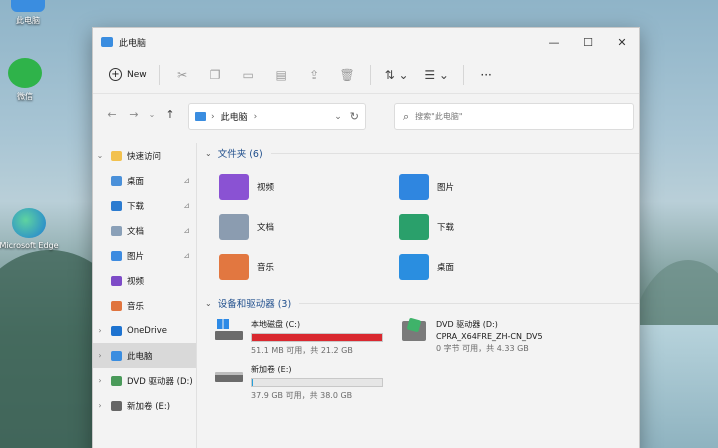 The image size is (718, 448). What do you see at coordinates (366, 42) in the screenshot?
I see `title-bar: 此电脑 — ☐ ✕` at bounding box center [366, 42].